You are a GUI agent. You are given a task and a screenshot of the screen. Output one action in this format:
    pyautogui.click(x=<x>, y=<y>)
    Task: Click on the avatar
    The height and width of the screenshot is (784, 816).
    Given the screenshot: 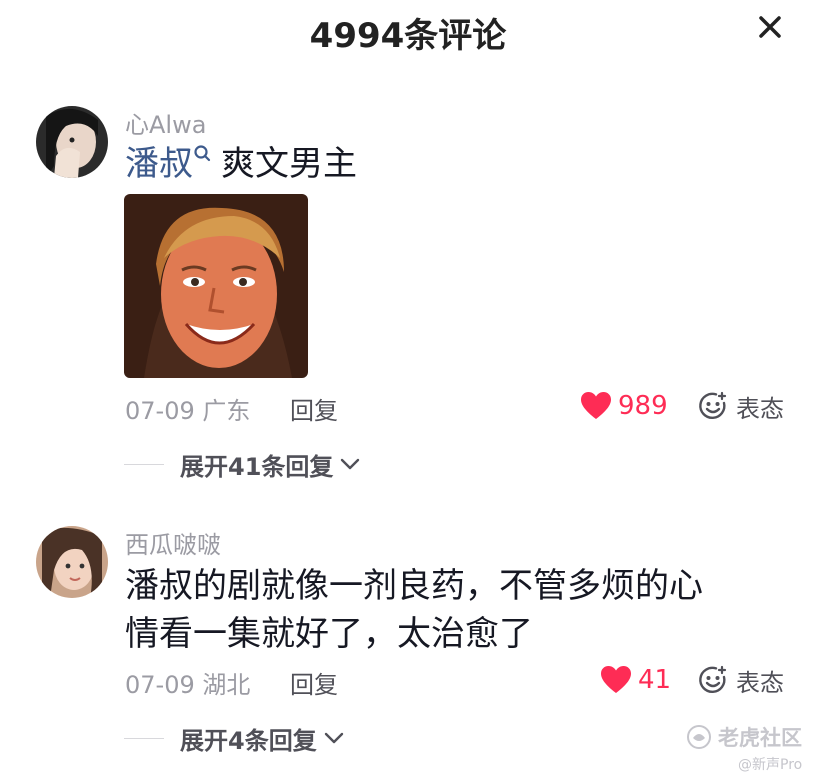 What is the action you would take?
    pyautogui.click(x=72, y=562)
    